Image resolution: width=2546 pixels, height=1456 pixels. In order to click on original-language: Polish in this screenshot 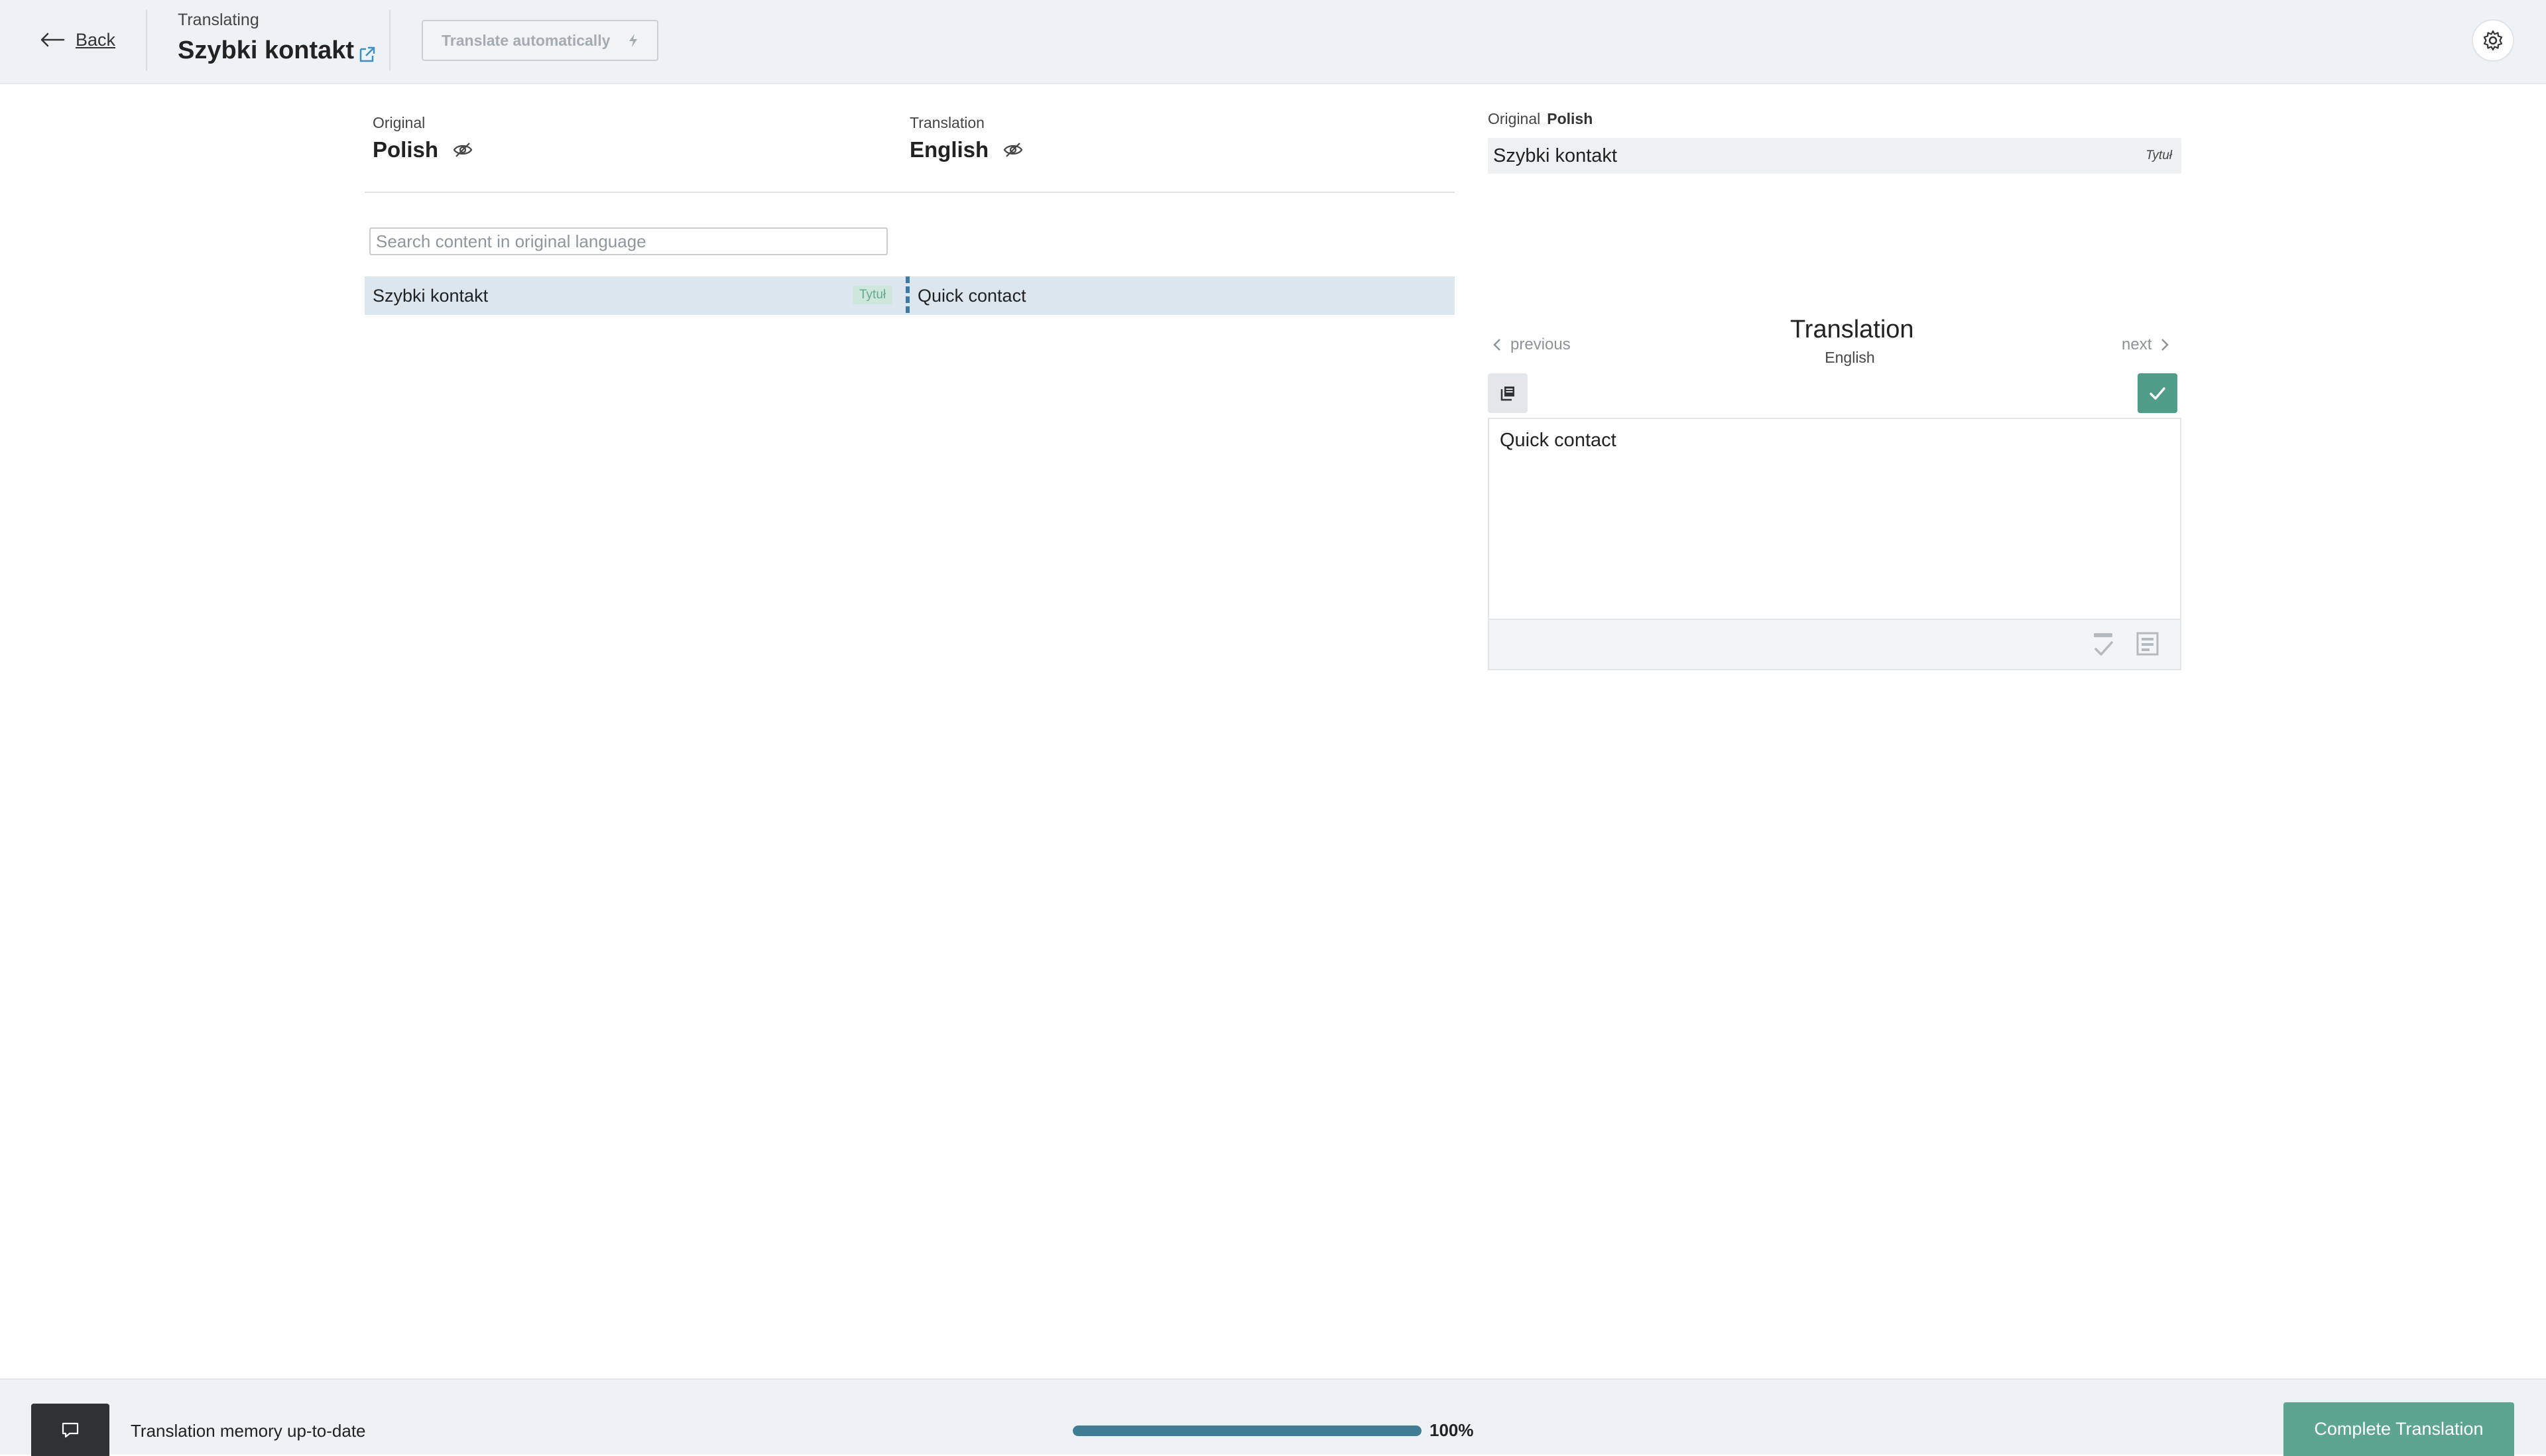, I will do `click(423, 149)`.